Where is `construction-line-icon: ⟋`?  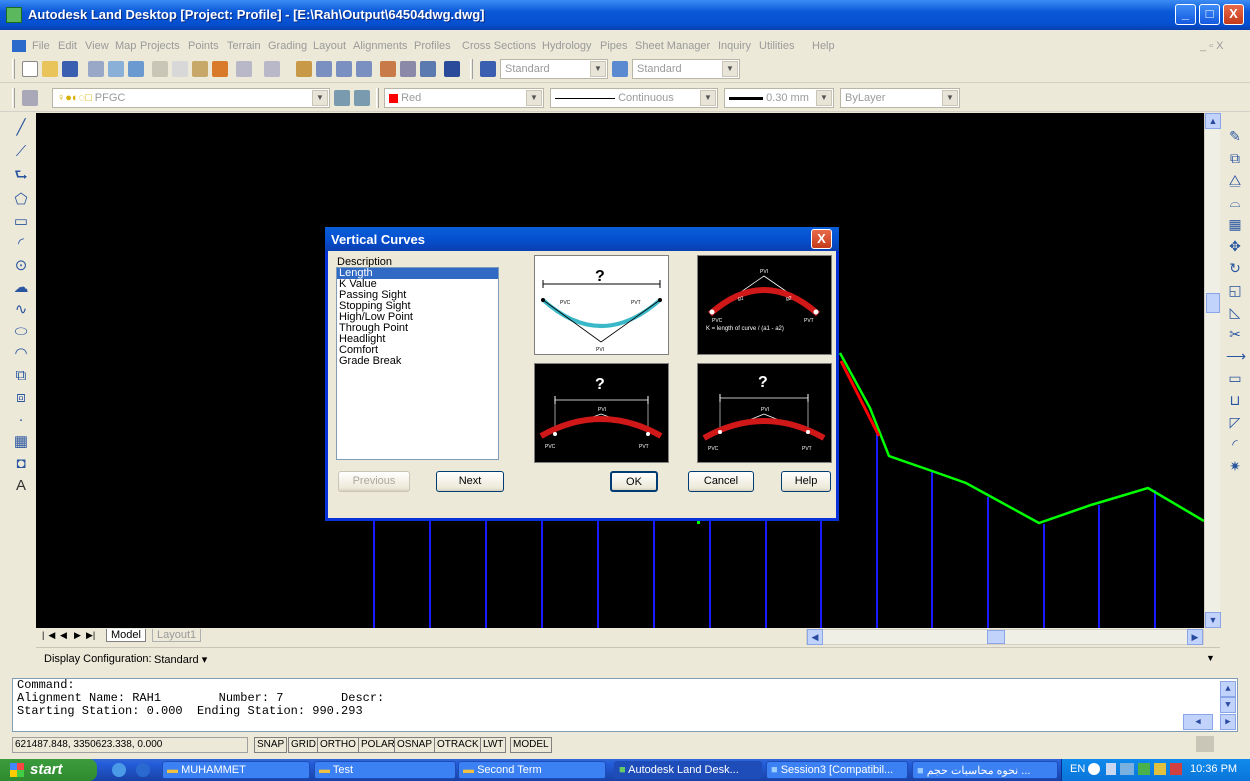 construction-line-icon: ⟋ is located at coordinates (21, 152).